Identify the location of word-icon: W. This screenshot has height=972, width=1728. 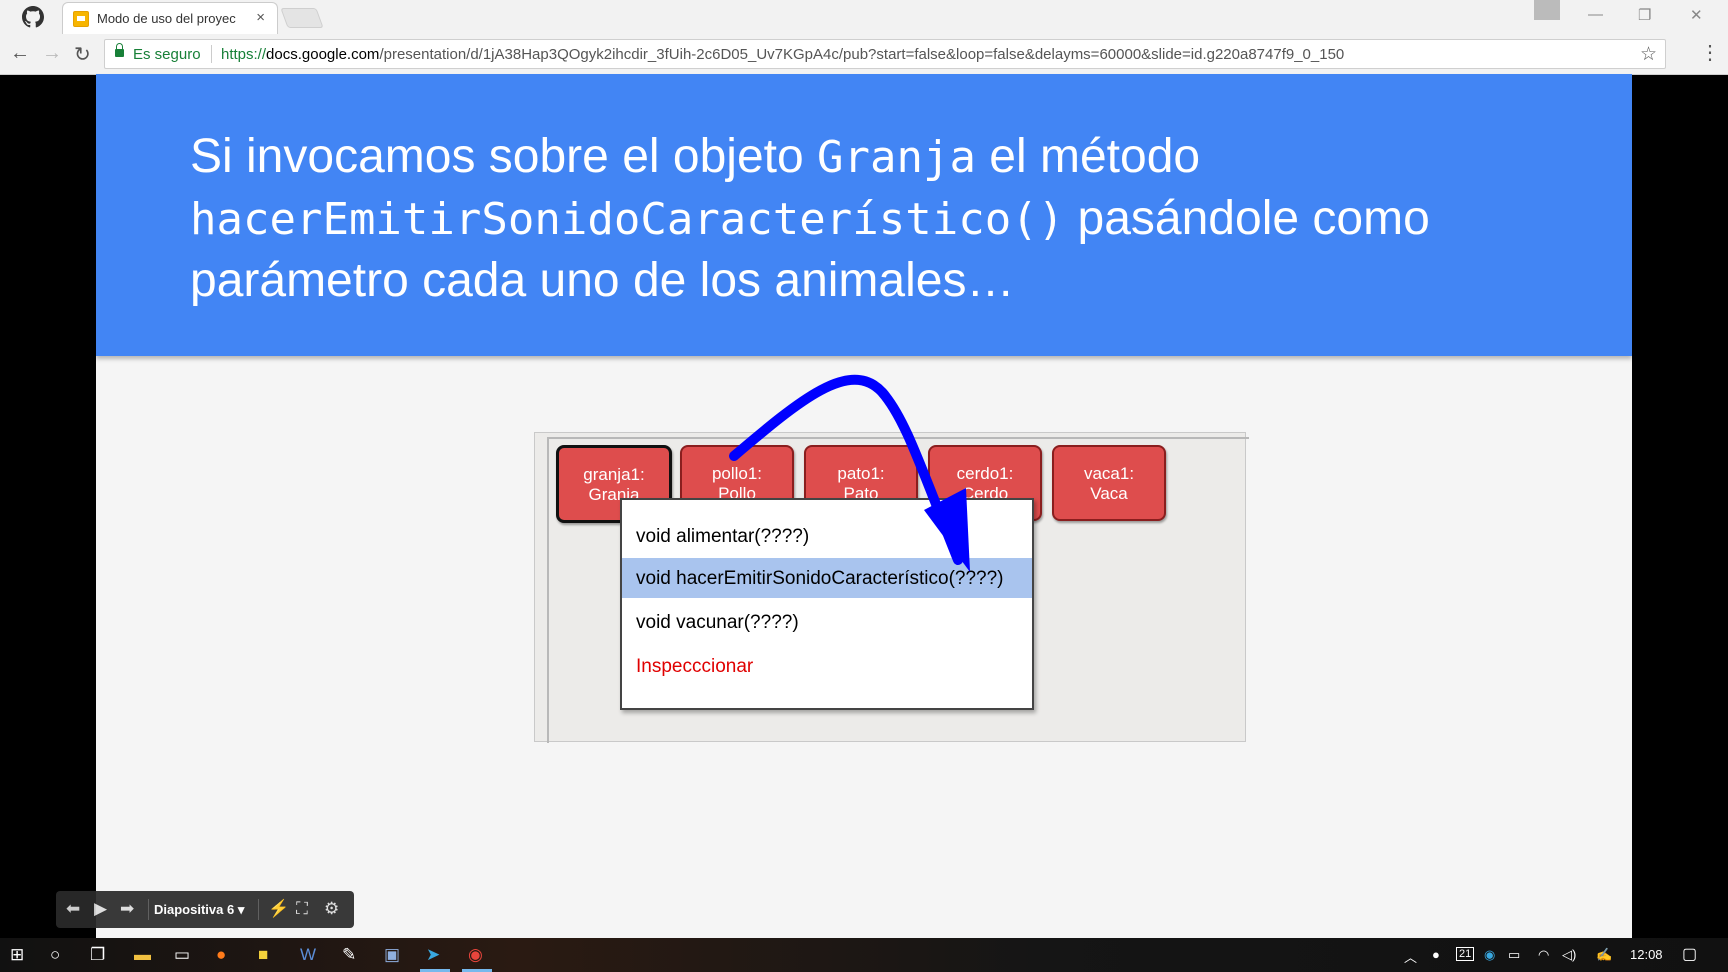
(308, 955).